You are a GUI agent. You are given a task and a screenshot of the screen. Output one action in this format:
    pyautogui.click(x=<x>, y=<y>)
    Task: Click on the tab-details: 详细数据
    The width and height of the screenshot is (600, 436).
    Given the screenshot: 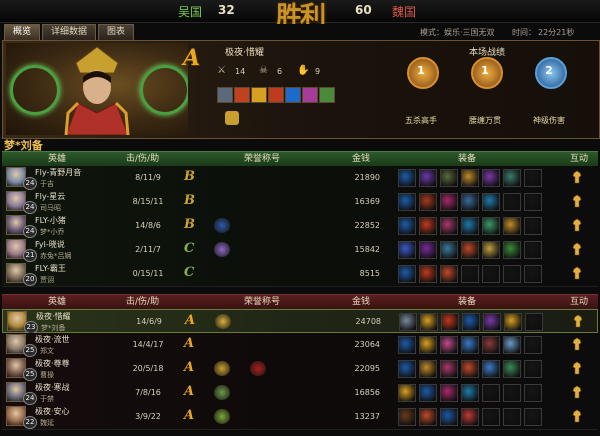 What is the action you would take?
    pyautogui.click(x=69, y=32)
    